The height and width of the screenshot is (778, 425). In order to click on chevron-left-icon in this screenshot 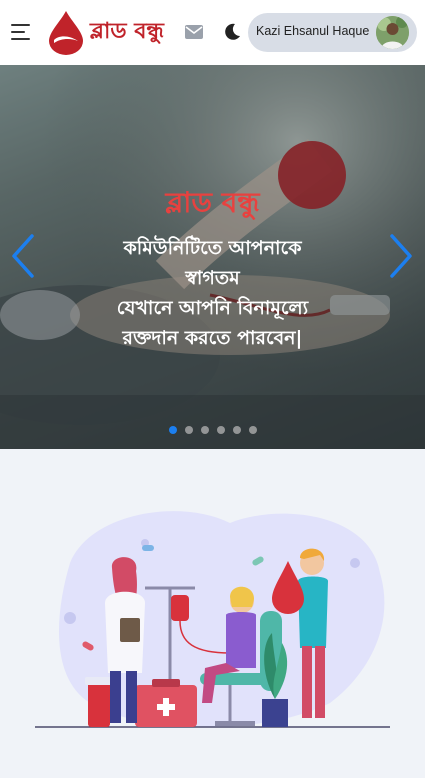, I will do `click(23, 256)`.